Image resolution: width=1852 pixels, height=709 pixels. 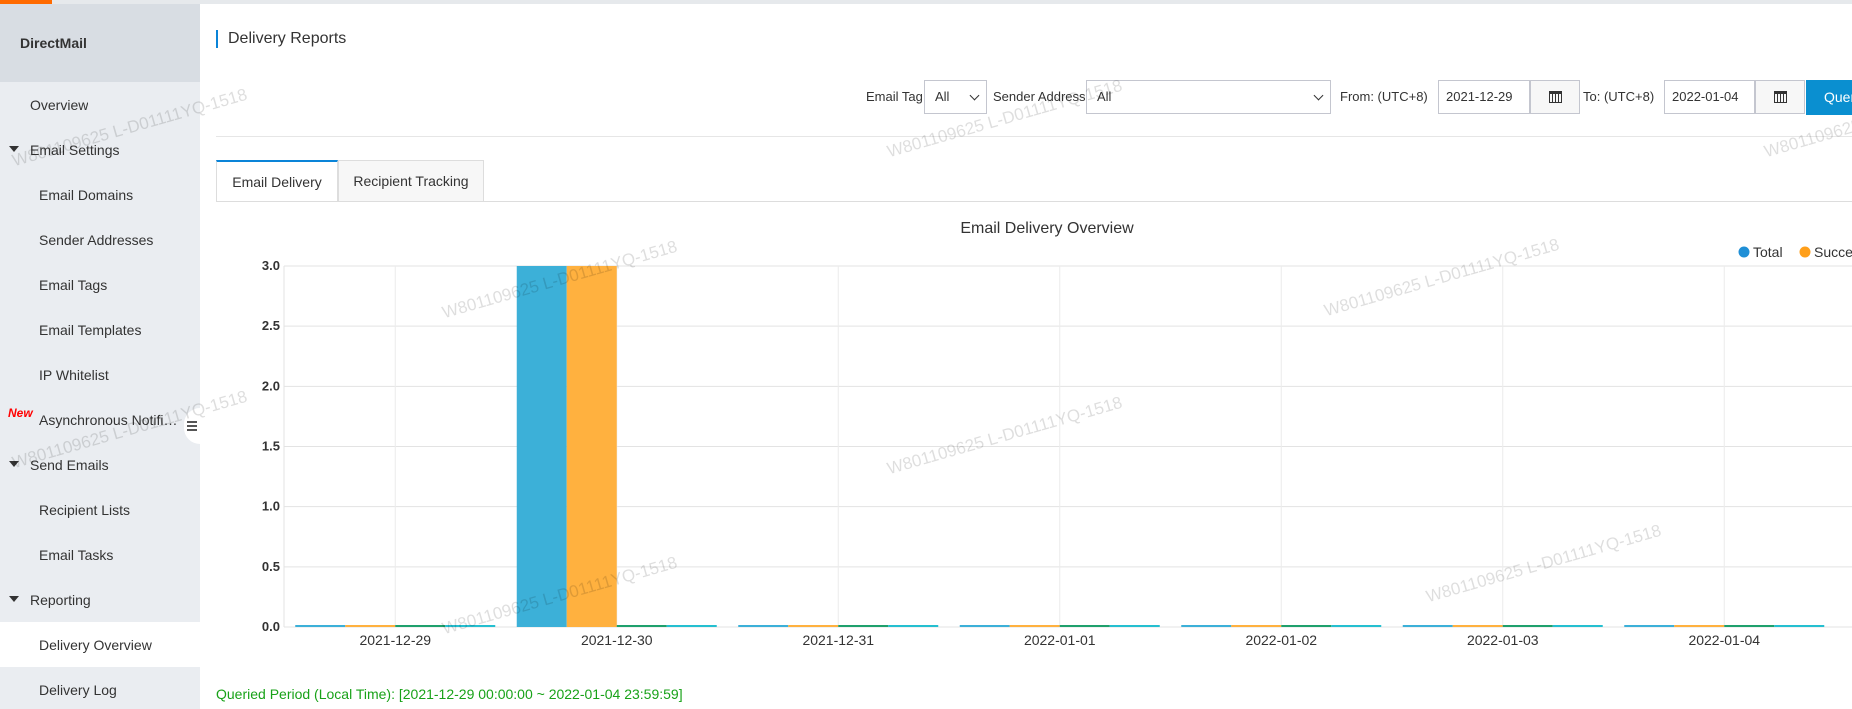 I want to click on x-tick-label: 2021-12-29, so click(x=395, y=640).